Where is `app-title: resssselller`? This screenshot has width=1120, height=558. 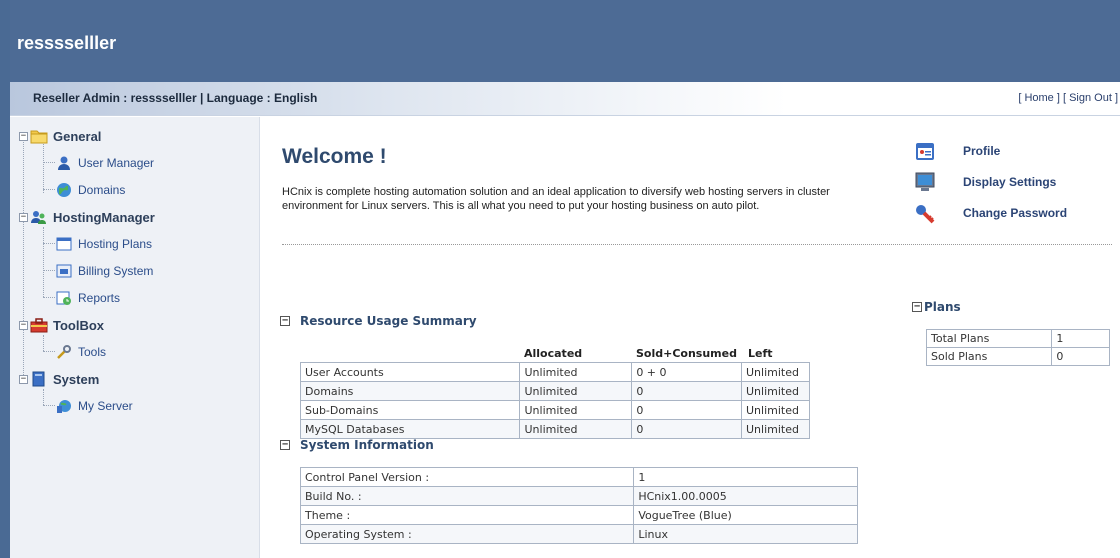 app-title: resssselller is located at coordinates (67, 43).